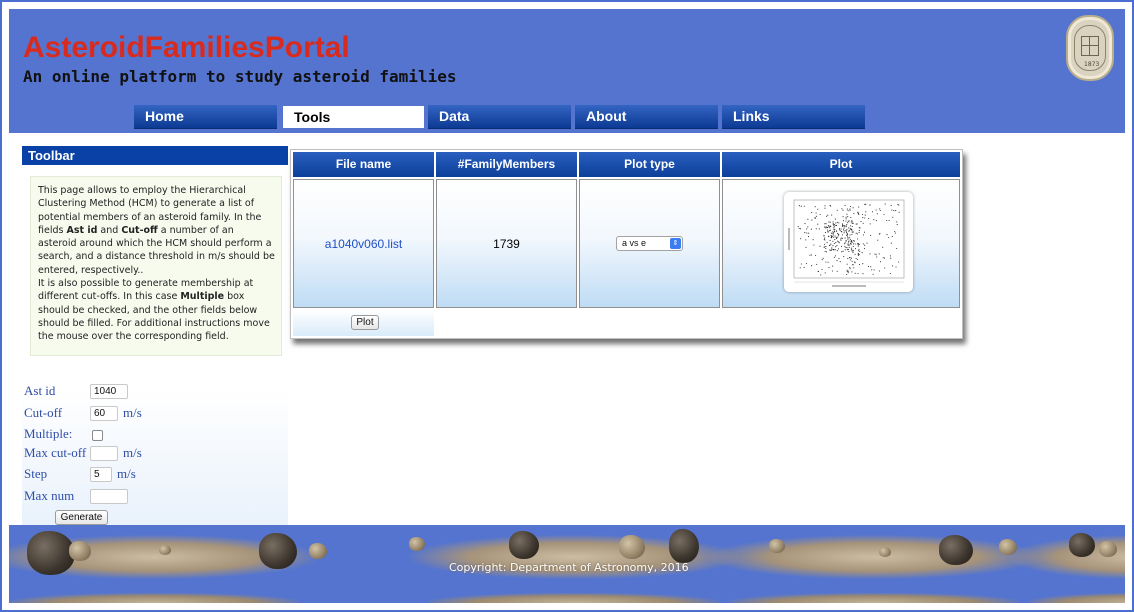 Image resolution: width=1134 pixels, height=612 pixels. What do you see at coordinates (139, 230) in the screenshot?
I see `help-text-bold: Cut-off` at bounding box center [139, 230].